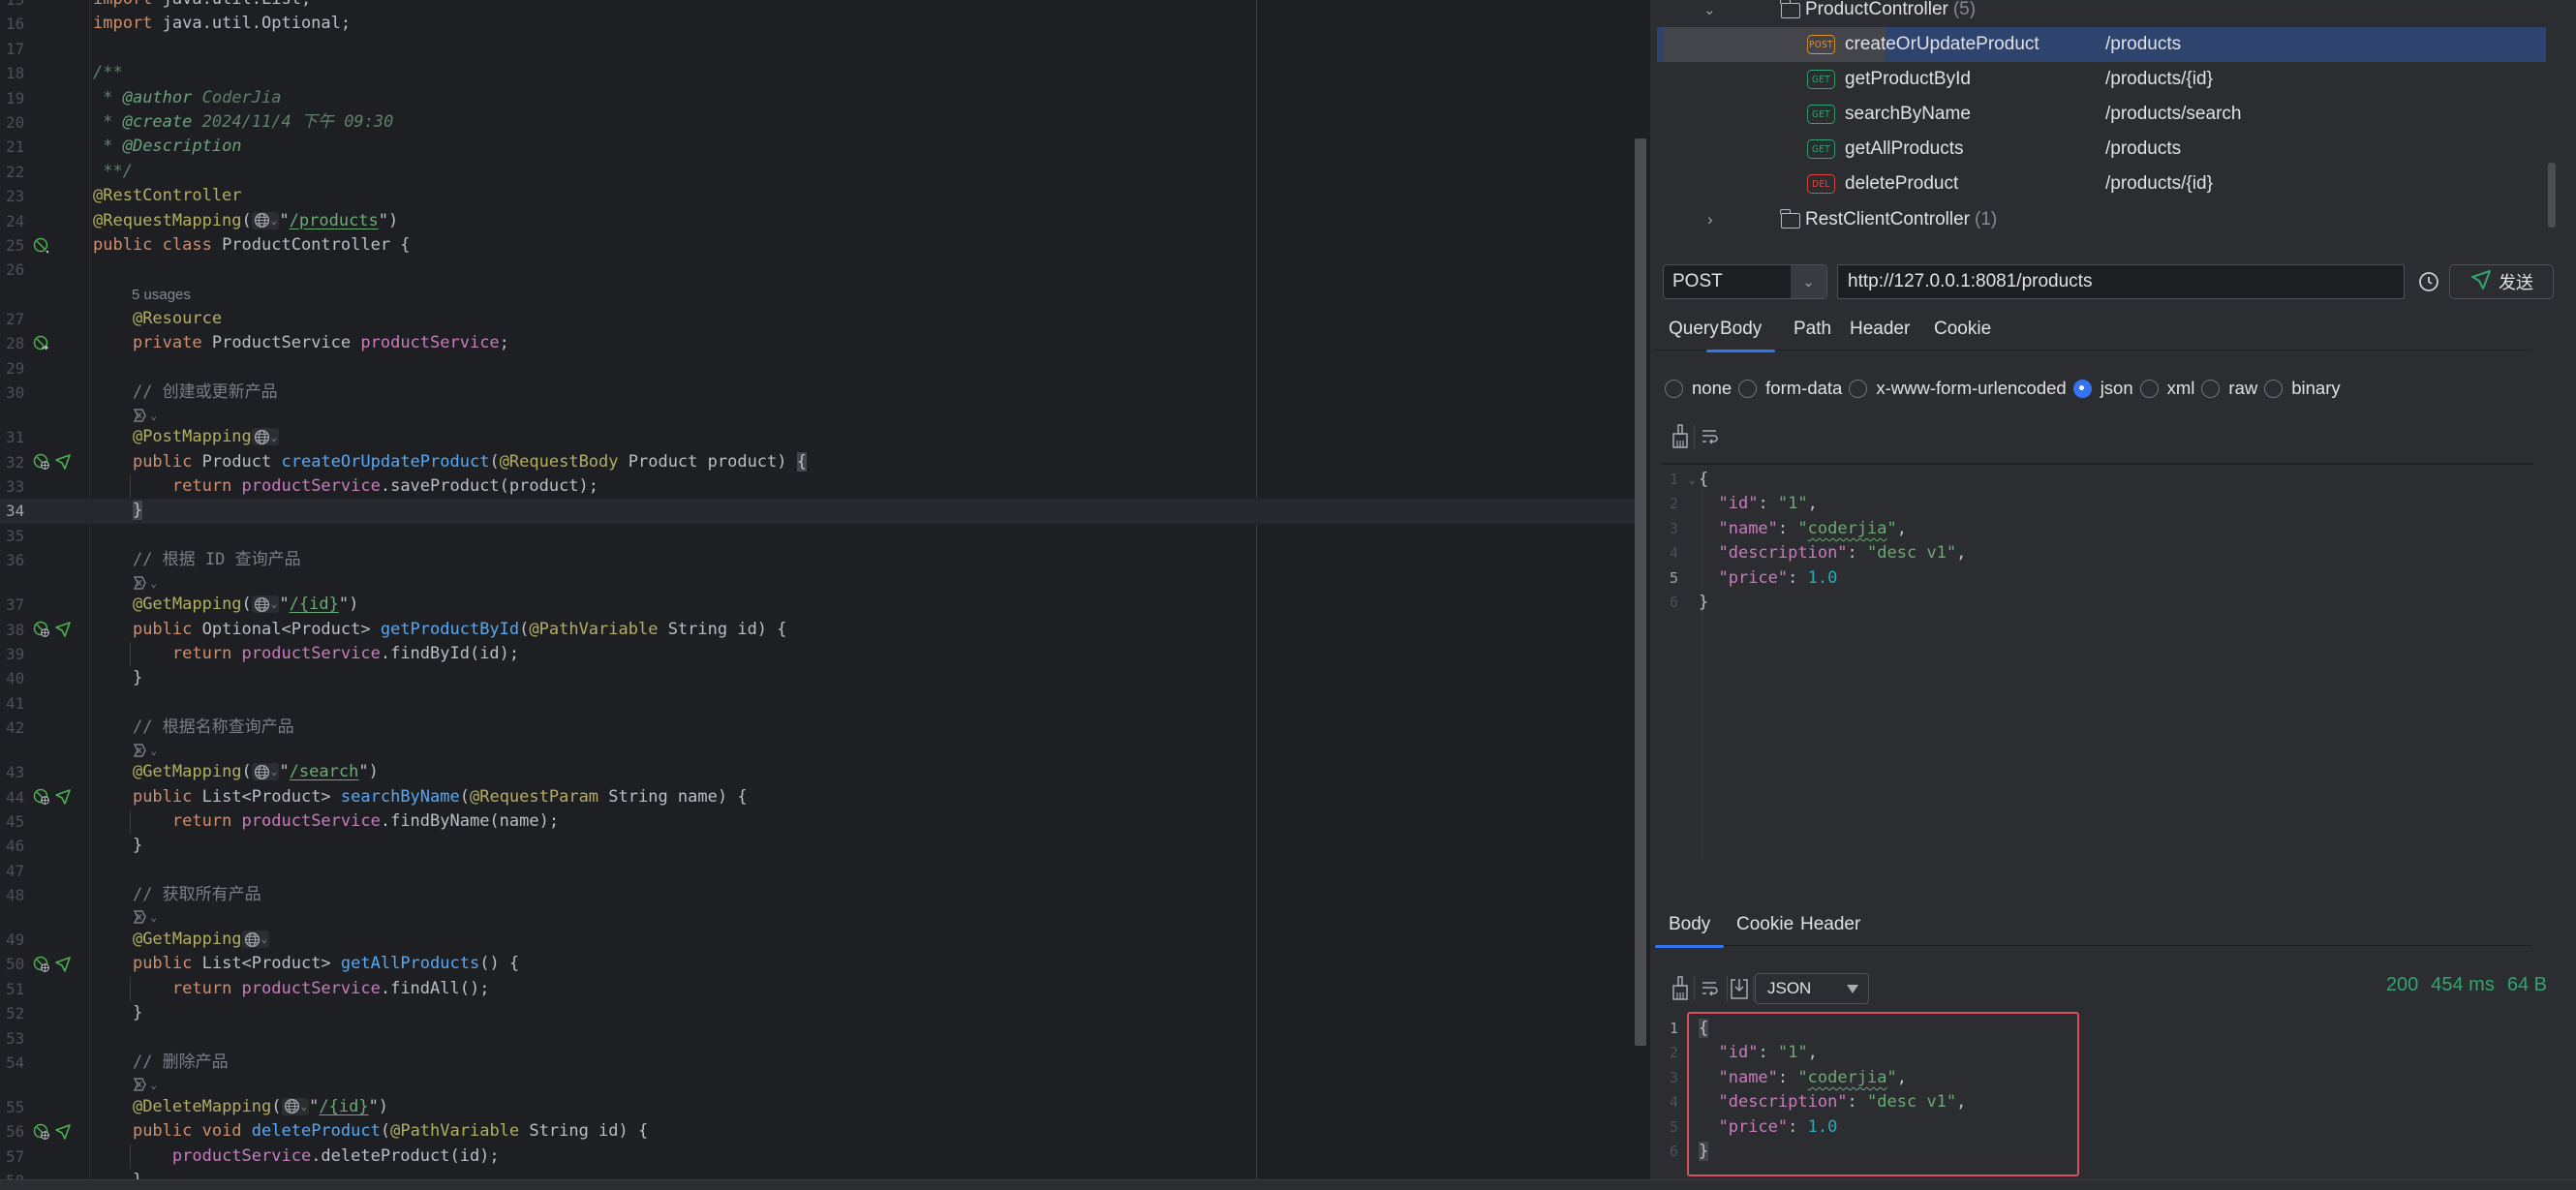 The width and height of the screenshot is (2576, 1190). What do you see at coordinates (24, 822) in the screenshot?
I see `line-number: 45` at bounding box center [24, 822].